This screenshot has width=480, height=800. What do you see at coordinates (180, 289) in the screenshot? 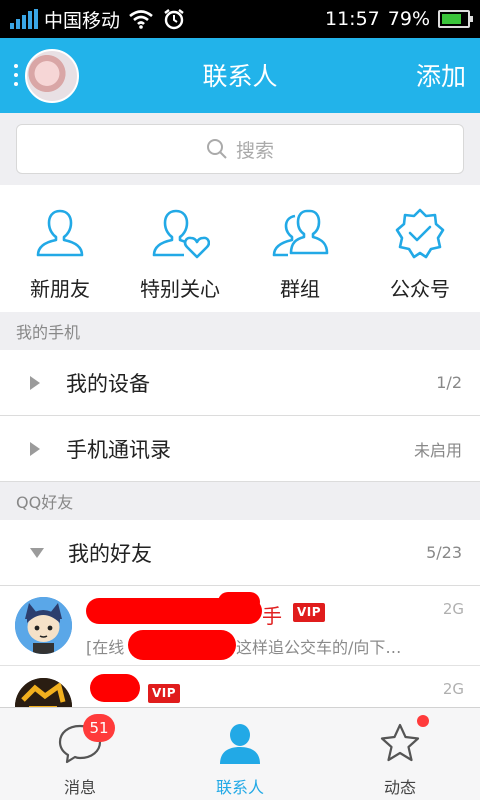
I see `quick-action-label: 特别关心` at bounding box center [180, 289].